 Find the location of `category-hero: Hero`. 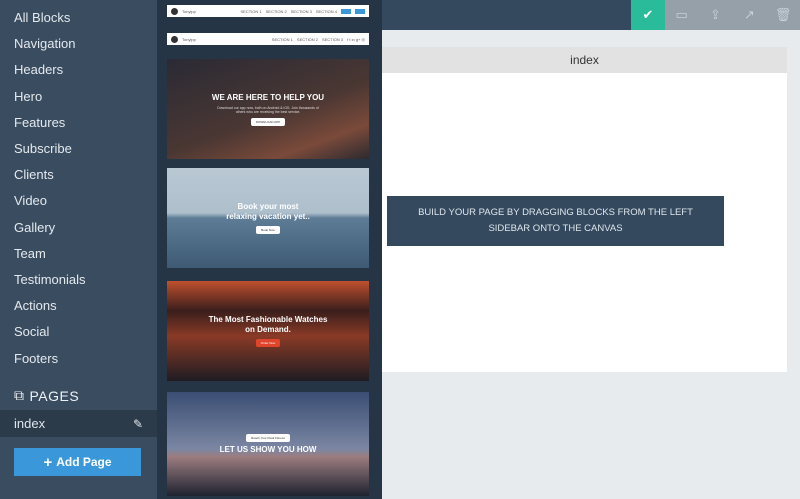

category-hero: Hero is located at coordinates (28, 96).